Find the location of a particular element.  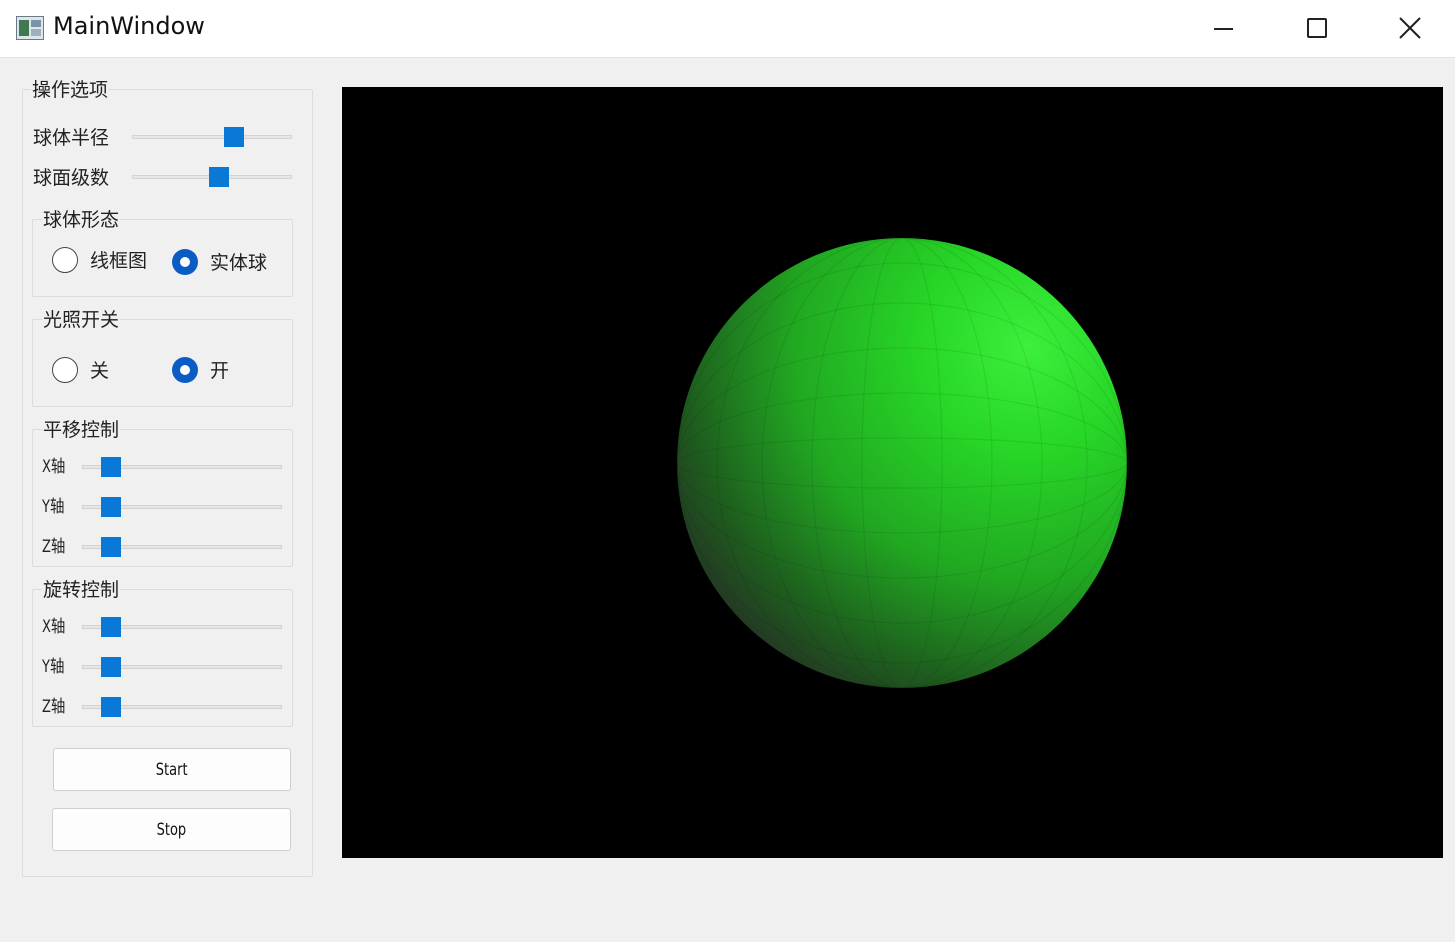

translate-group-title: 平移控制 is located at coordinates (81, 430).